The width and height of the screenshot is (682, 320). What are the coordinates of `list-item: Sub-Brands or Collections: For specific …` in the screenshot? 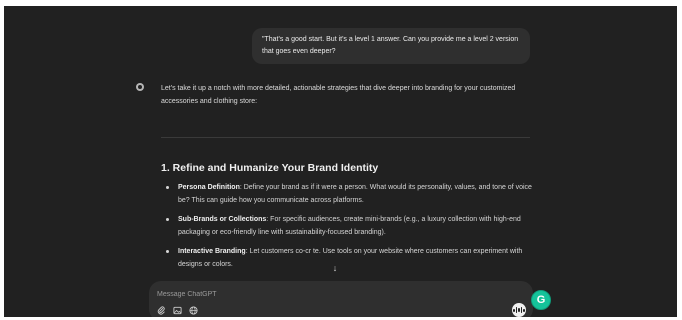 It's located at (351, 226).